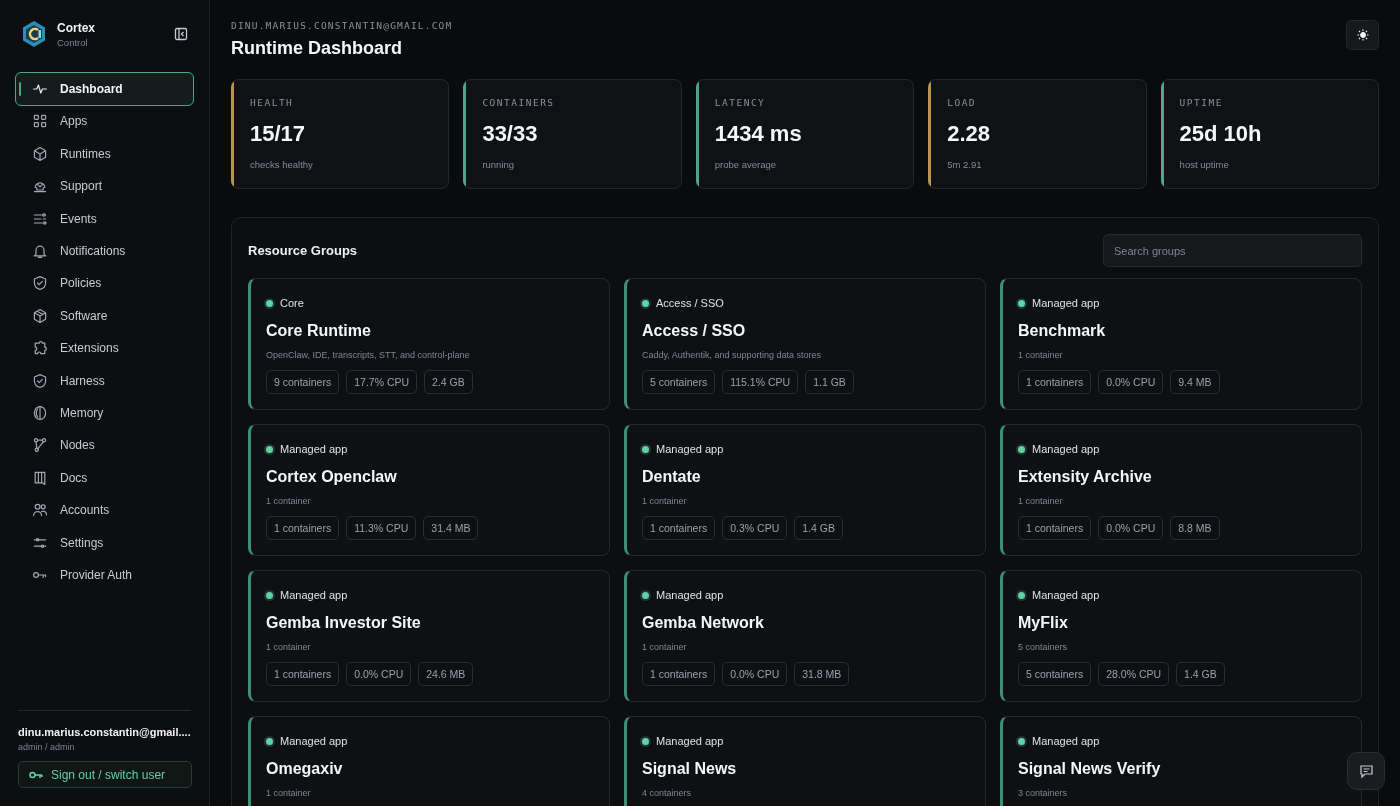  I want to click on nav-item: Notifications, so click(104, 251).